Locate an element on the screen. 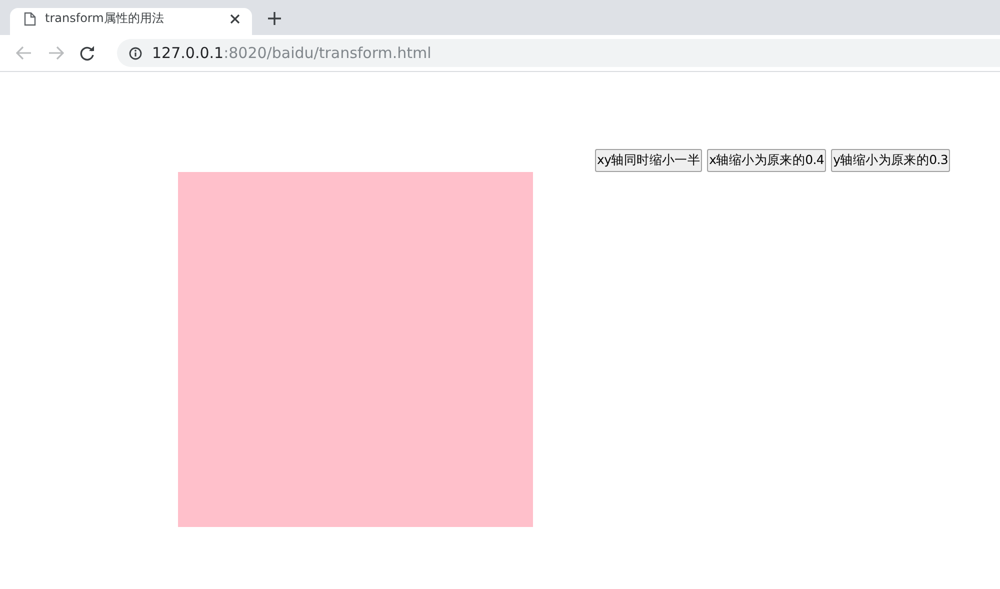 This screenshot has height=589, width=1000. new-tab-icon is located at coordinates (274, 18).